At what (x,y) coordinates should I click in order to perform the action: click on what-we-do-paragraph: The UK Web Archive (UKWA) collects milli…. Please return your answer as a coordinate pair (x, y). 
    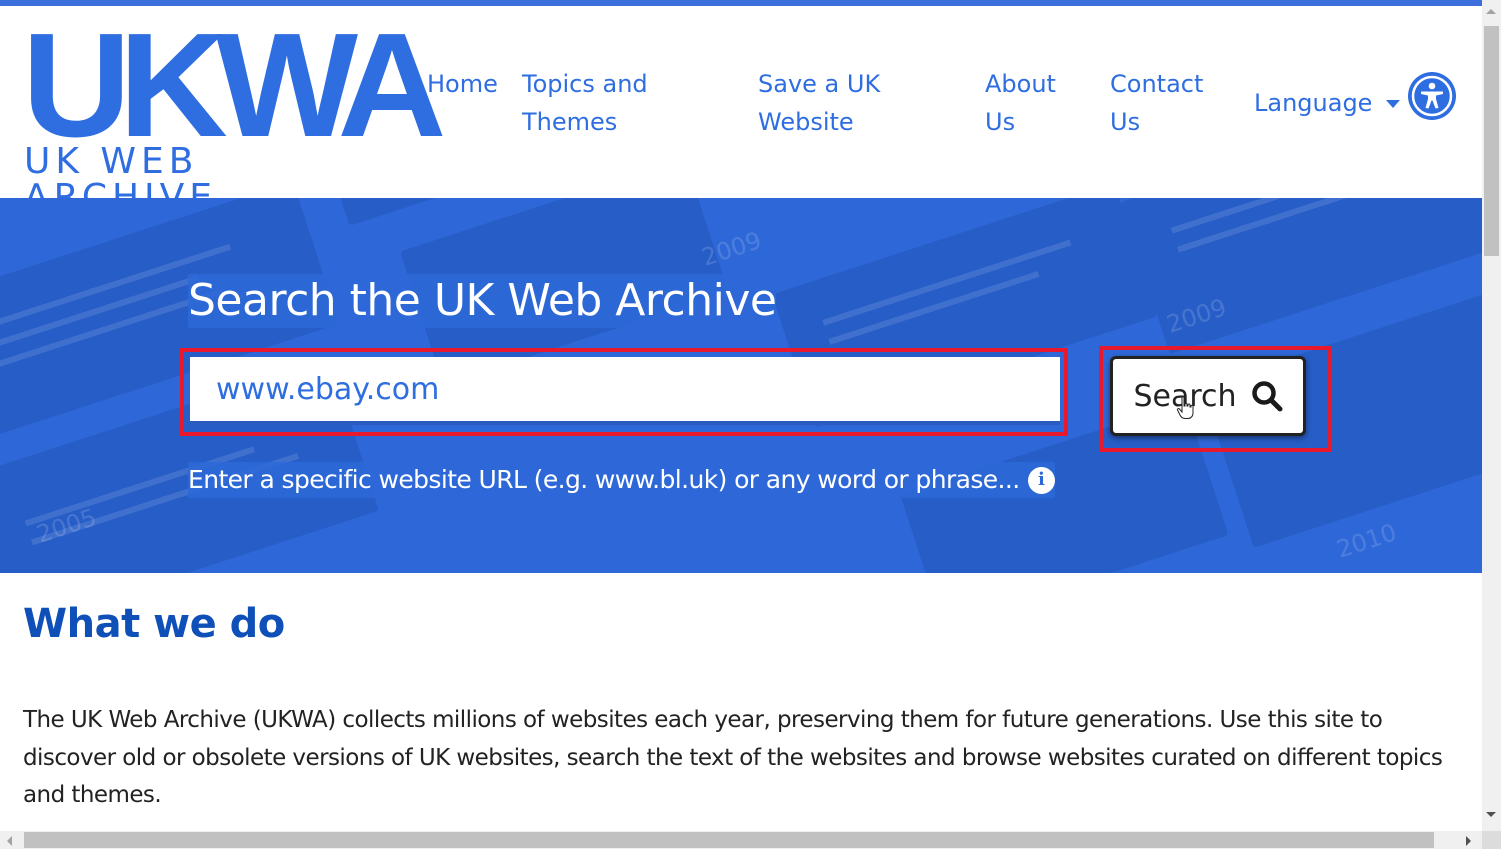
    Looking at the image, I should click on (733, 757).